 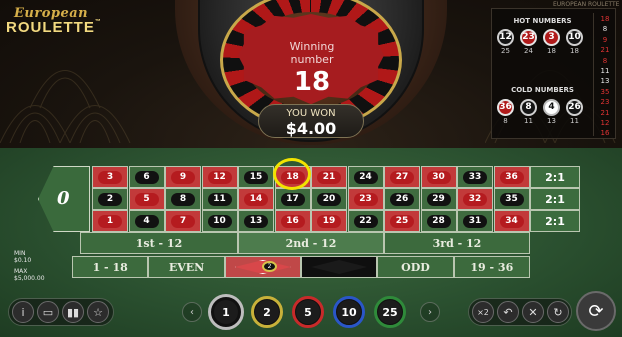 I want to click on history-number: 12, so click(x=605, y=123).